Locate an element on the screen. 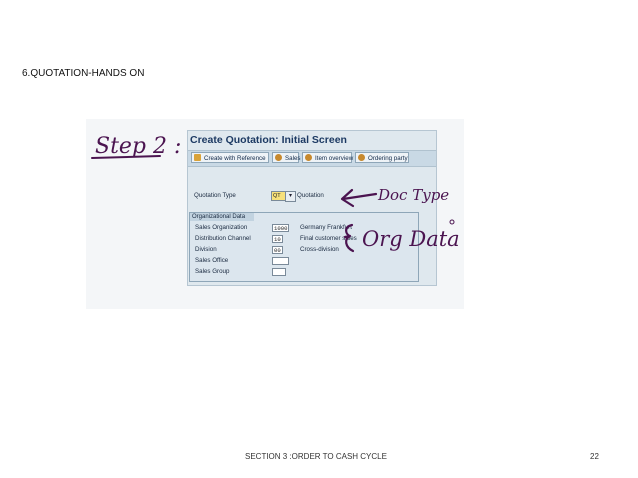  quotation-type-field: QT is located at coordinates (278, 196).